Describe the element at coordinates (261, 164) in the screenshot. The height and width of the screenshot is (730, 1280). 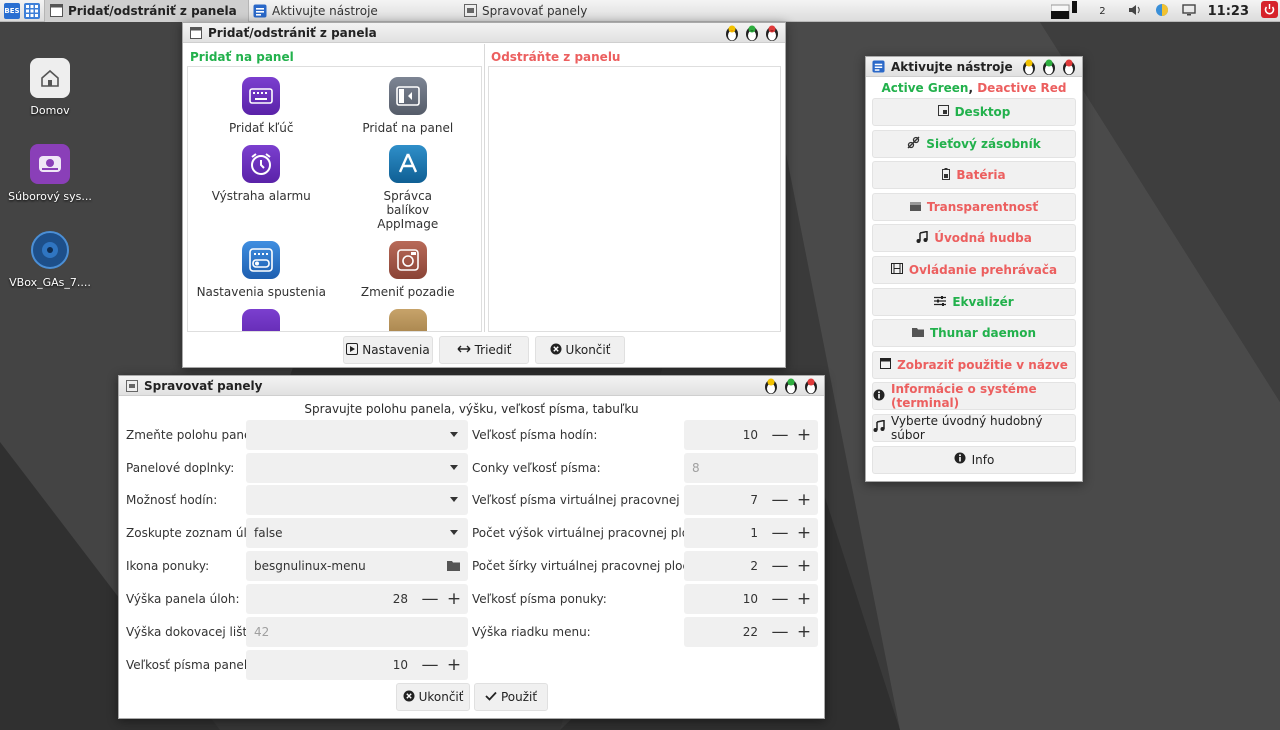
I see `alarm-clock-icon` at that location.